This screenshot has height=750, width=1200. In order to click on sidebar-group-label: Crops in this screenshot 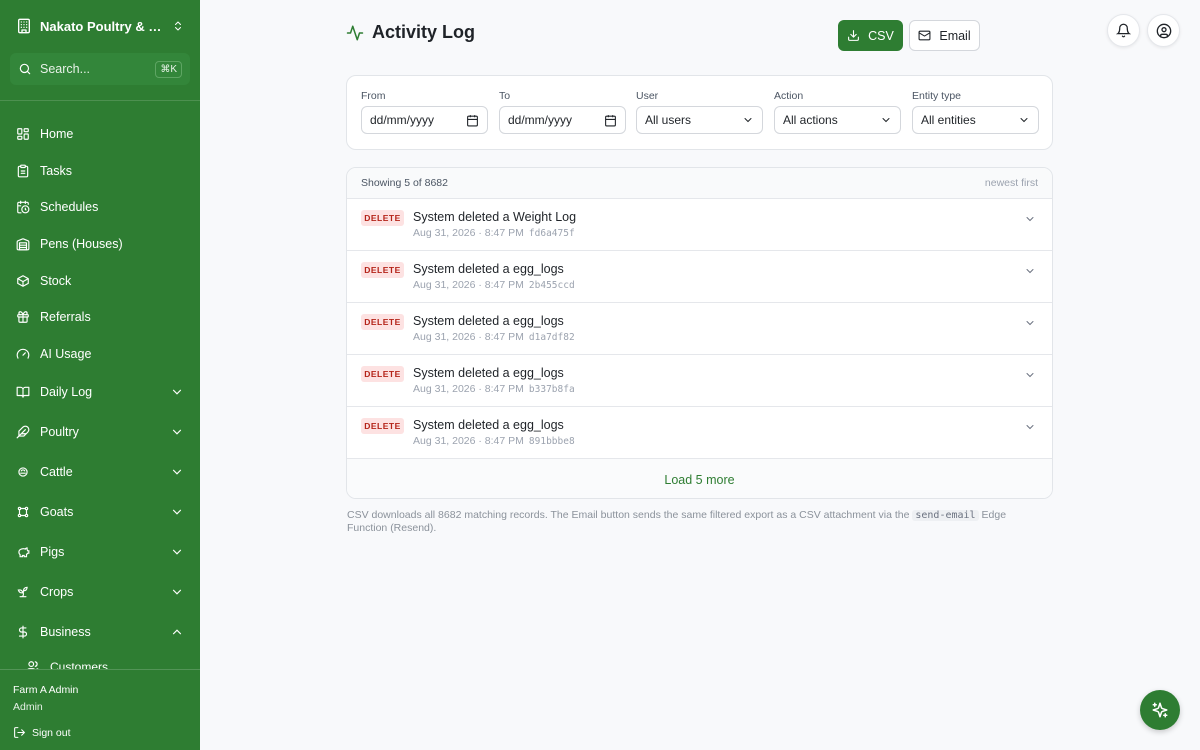, I will do `click(57, 592)`.